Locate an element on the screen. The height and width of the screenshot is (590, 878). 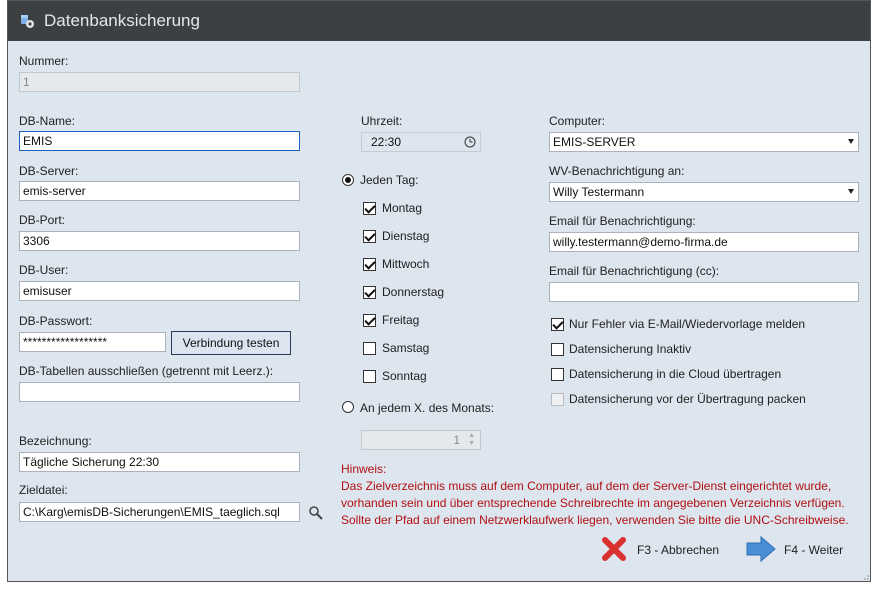
monthly-day-stepper: 1 ▲ ▼ is located at coordinates (421, 440).